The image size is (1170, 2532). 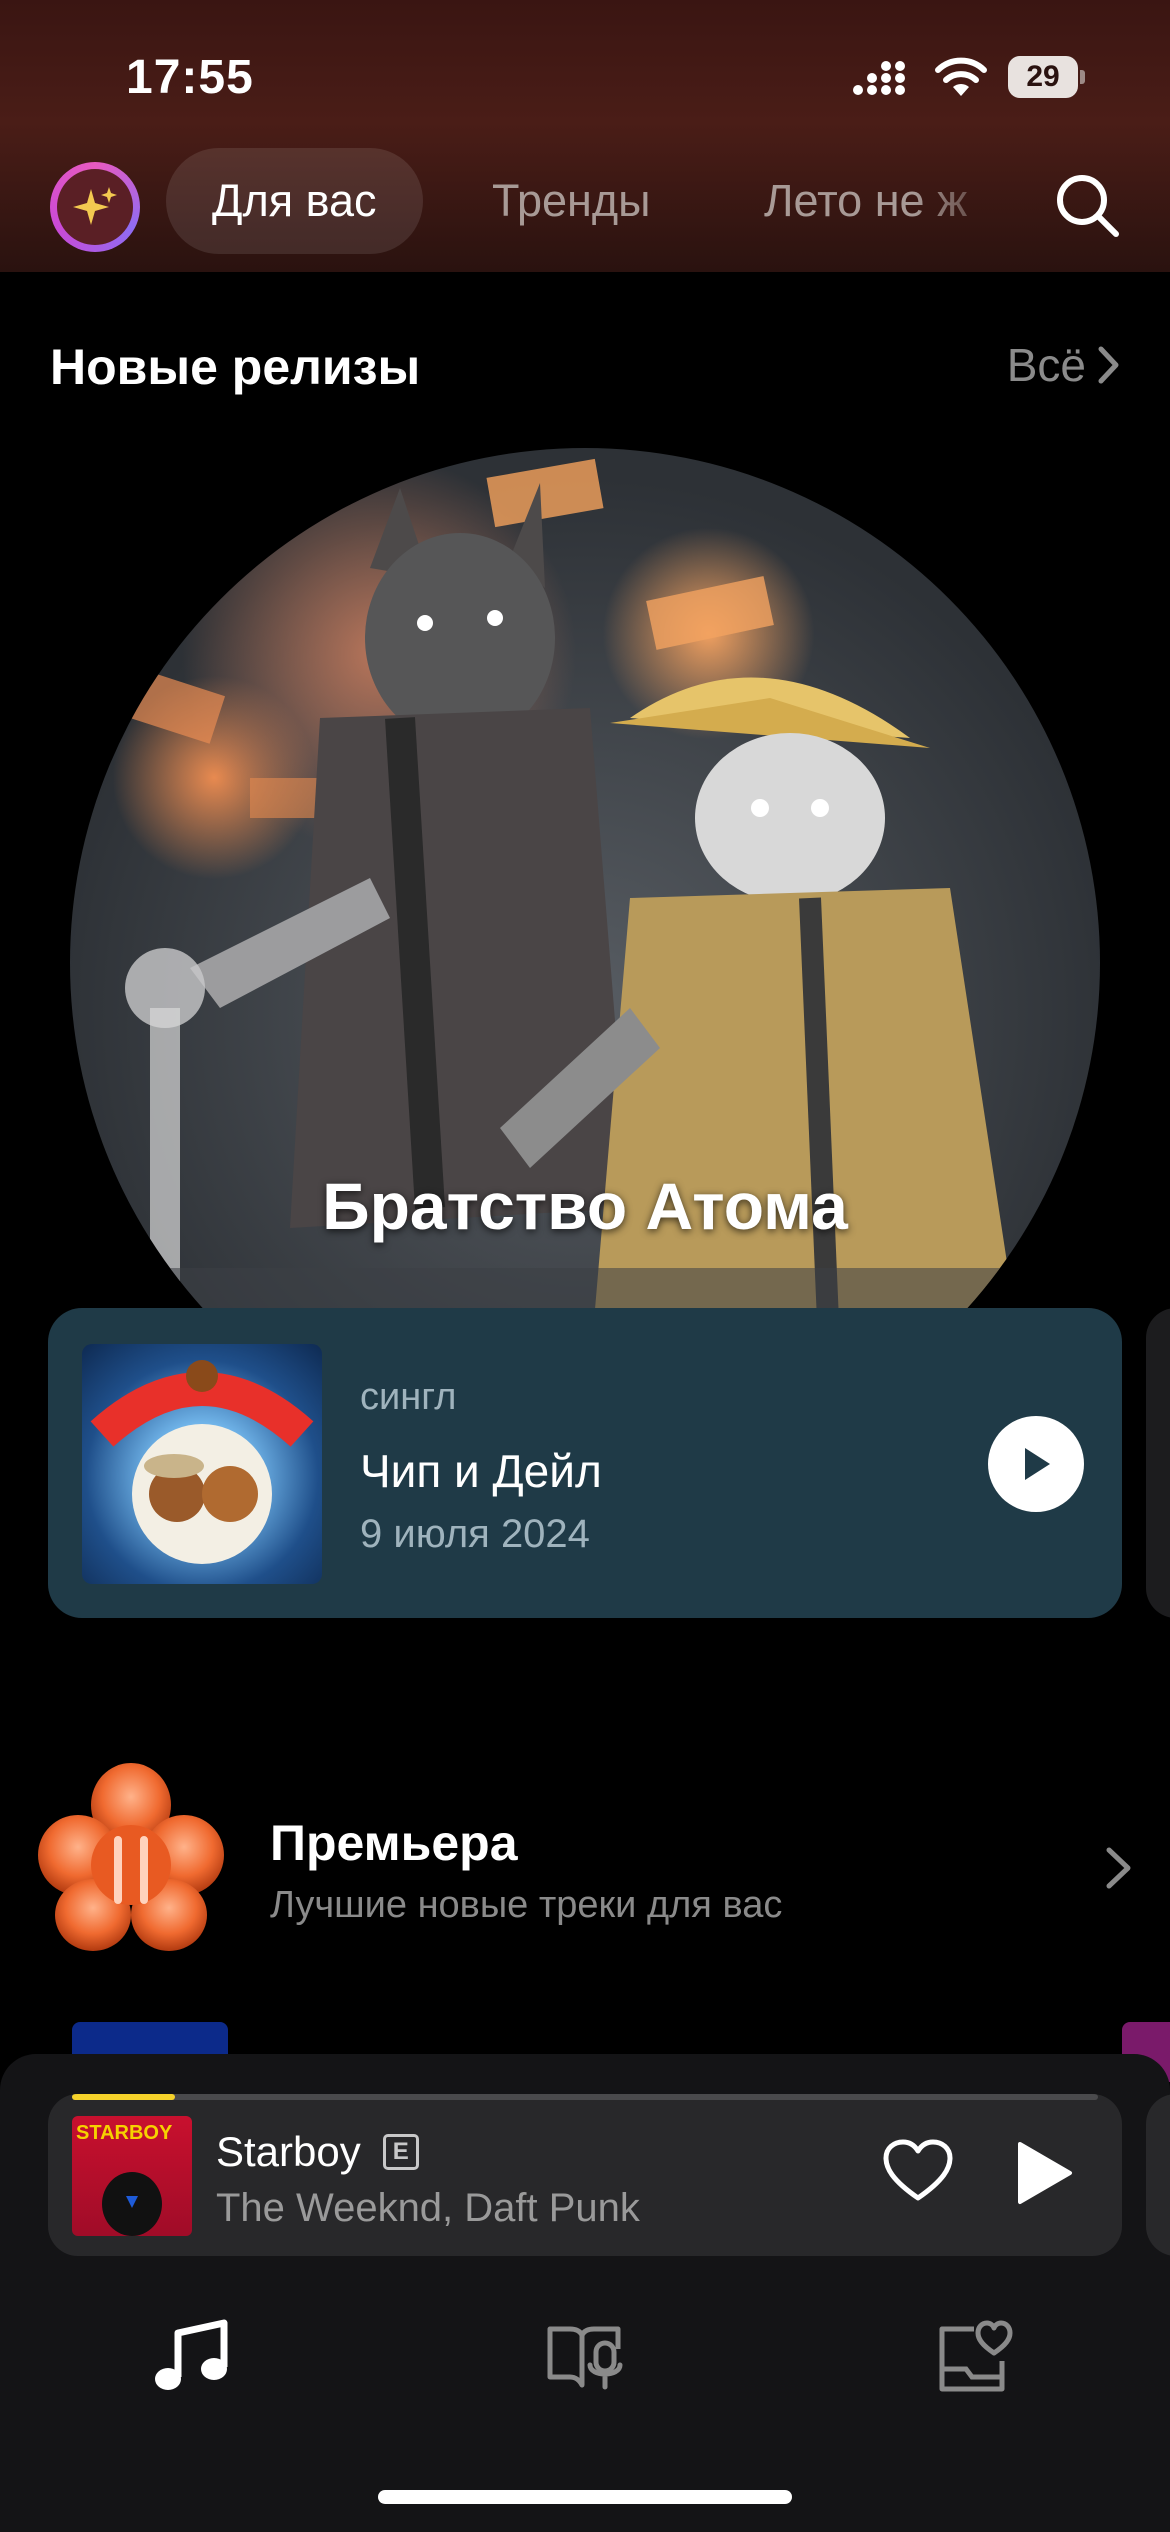 I want to click on tab-summer: Лето не ж, so click(x=889, y=201).